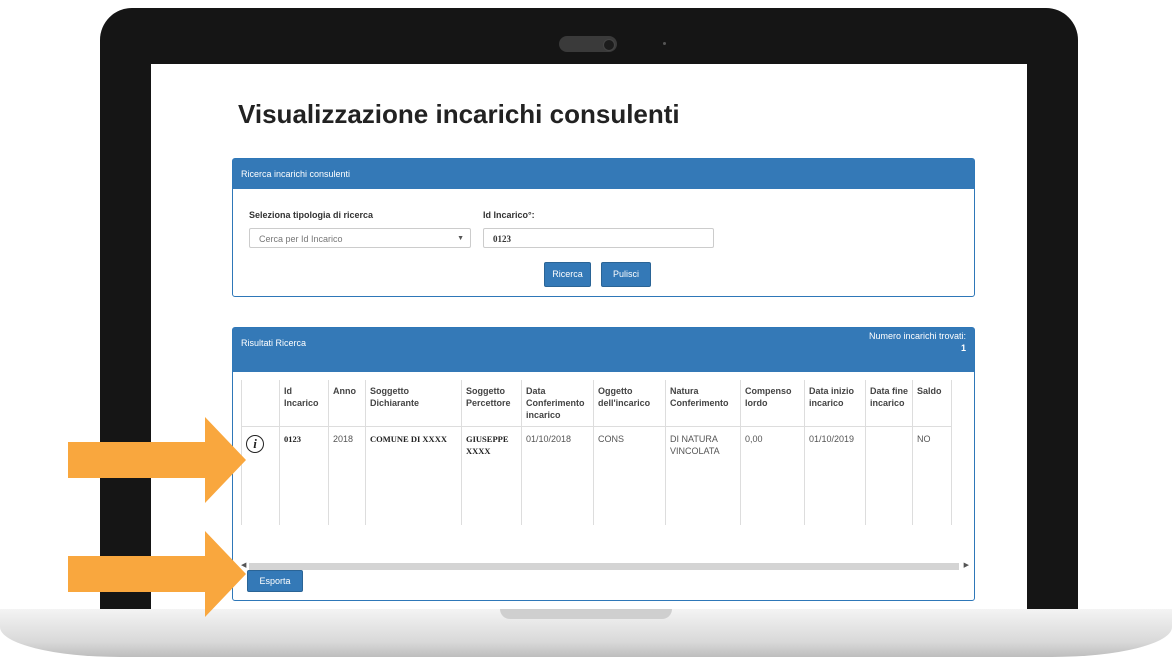  I want to click on search-type-select: Cerca per Id Incarico ▼, so click(360, 238).